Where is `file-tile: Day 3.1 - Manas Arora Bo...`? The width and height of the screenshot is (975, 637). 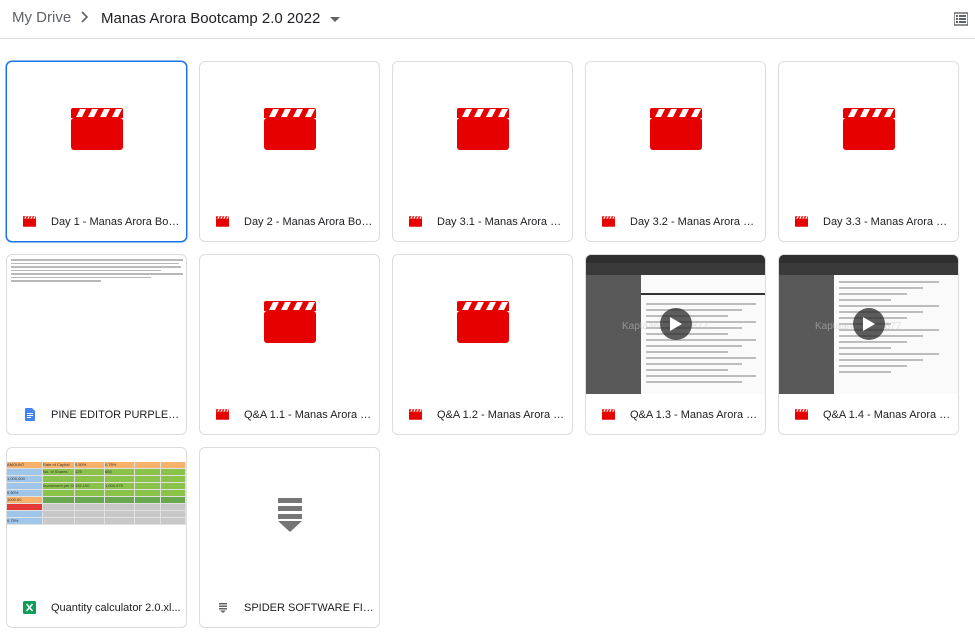
file-tile: Day 3.1 - Manas Arora Bo... is located at coordinates (482, 151).